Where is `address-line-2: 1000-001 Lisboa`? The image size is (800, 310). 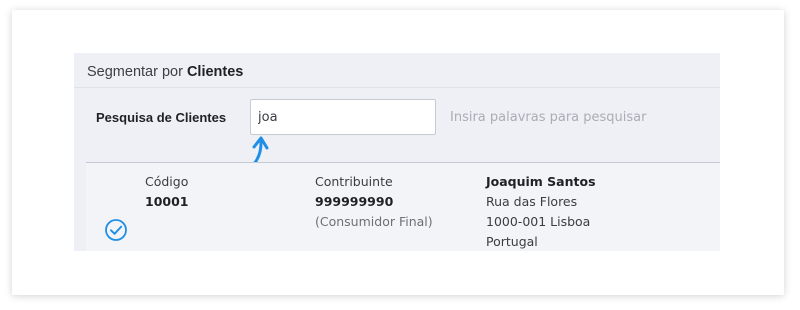
address-line-2: 1000-001 Lisboa is located at coordinates (538, 221).